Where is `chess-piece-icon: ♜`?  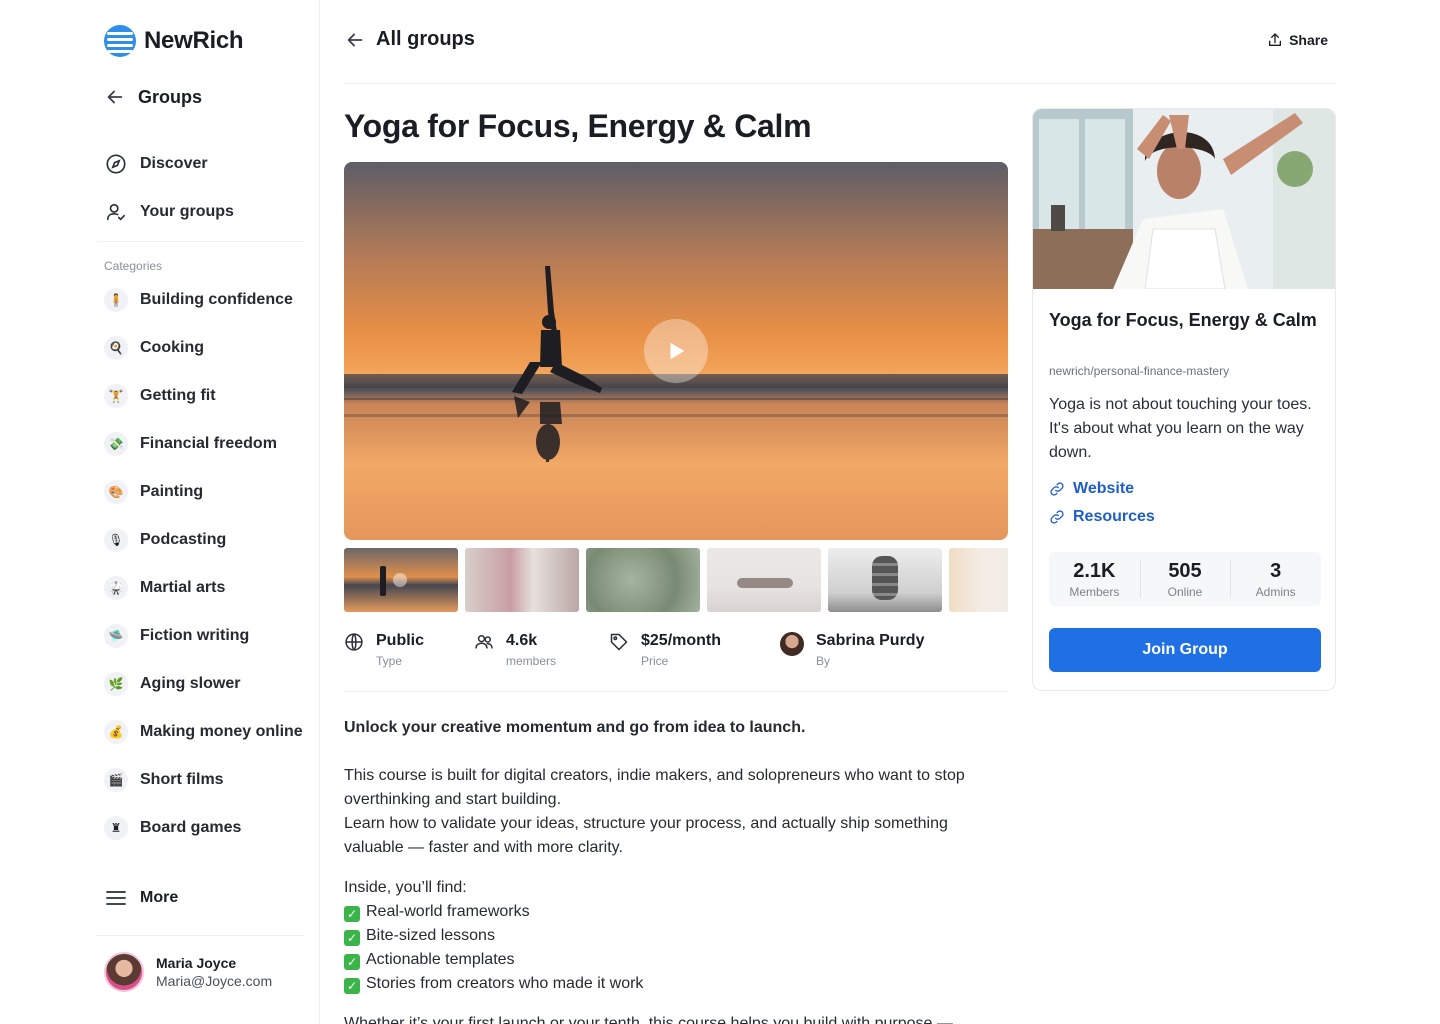 chess-piece-icon: ♜ is located at coordinates (116, 828).